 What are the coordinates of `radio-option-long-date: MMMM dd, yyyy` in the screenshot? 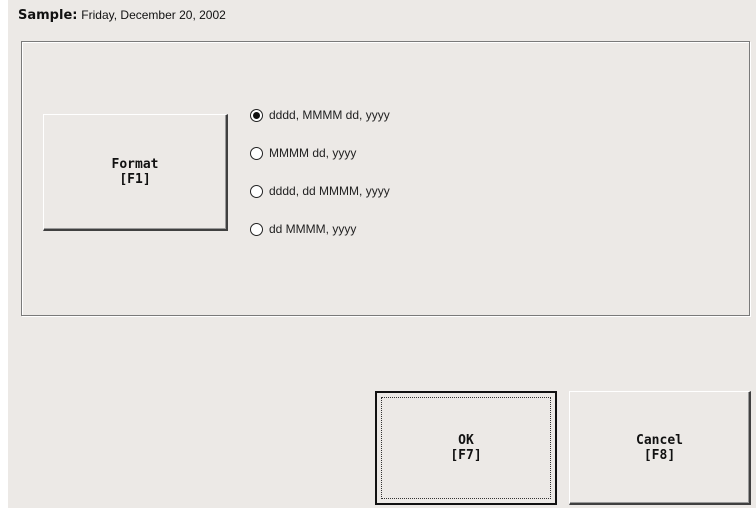 It's located at (320, 153).